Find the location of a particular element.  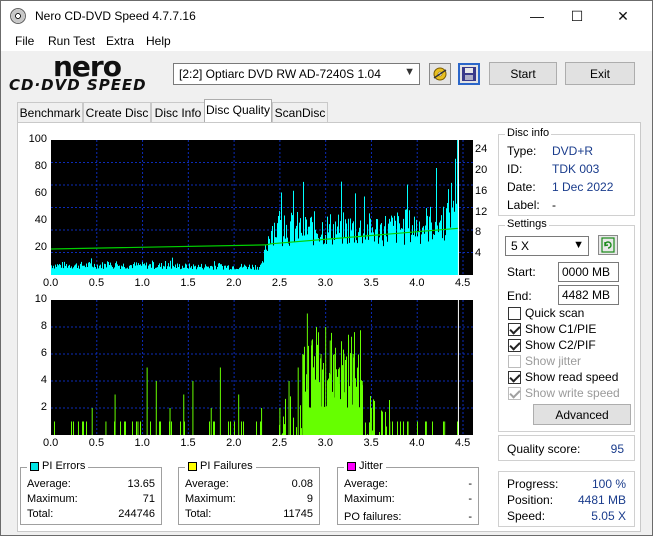

disc-date-label: Date: is located at coordinates (521, 187).